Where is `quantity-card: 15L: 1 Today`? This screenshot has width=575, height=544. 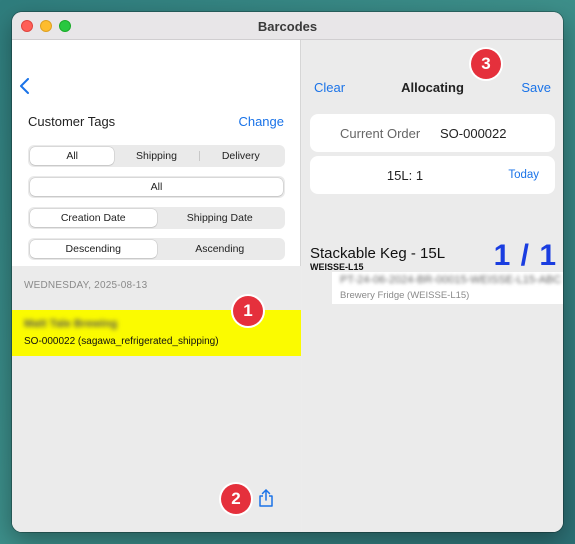 quantity-card: 15L: 1 Today is located at coordinates (432, 175).